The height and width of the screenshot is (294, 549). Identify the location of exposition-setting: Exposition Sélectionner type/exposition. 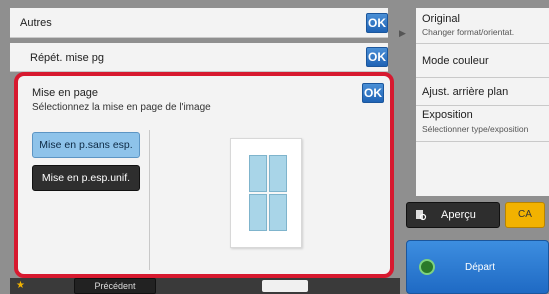
(482, 124).